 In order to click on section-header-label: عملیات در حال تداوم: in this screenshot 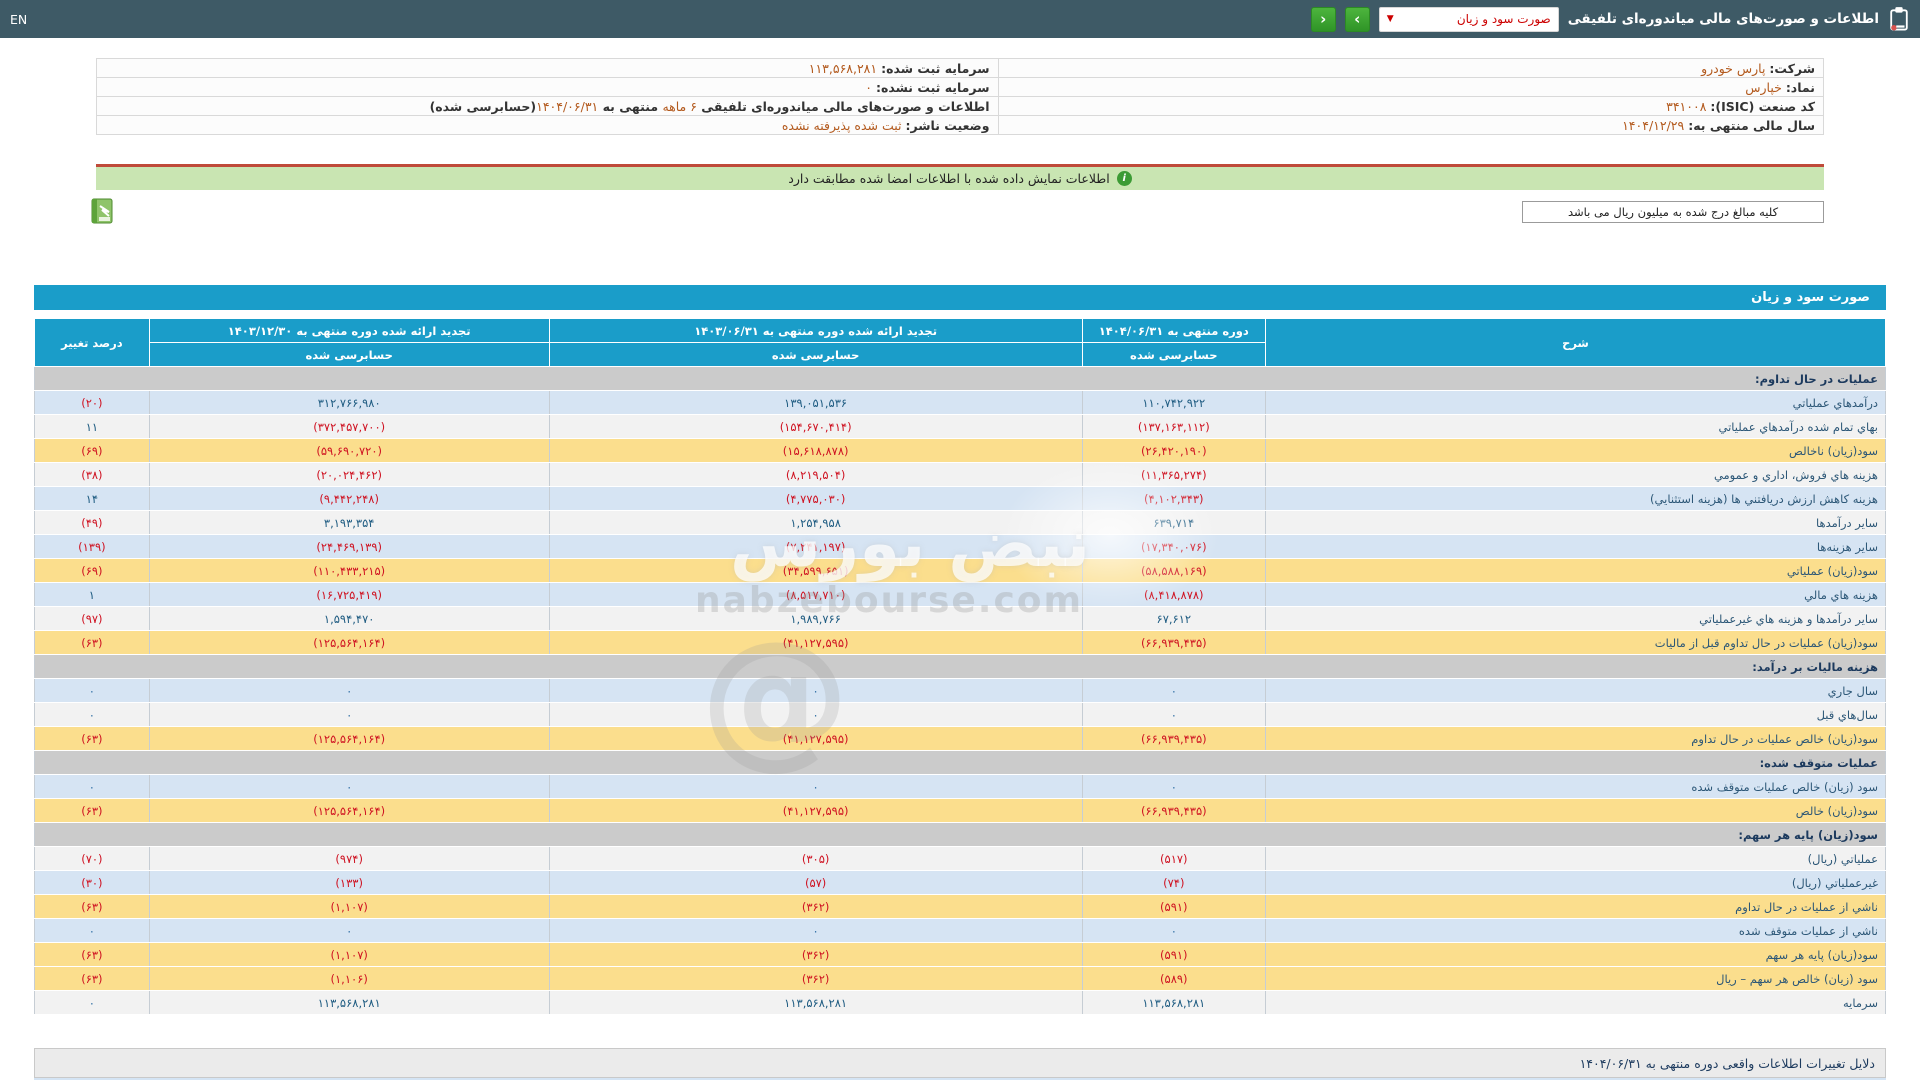, I will do `click(960, 378)`.